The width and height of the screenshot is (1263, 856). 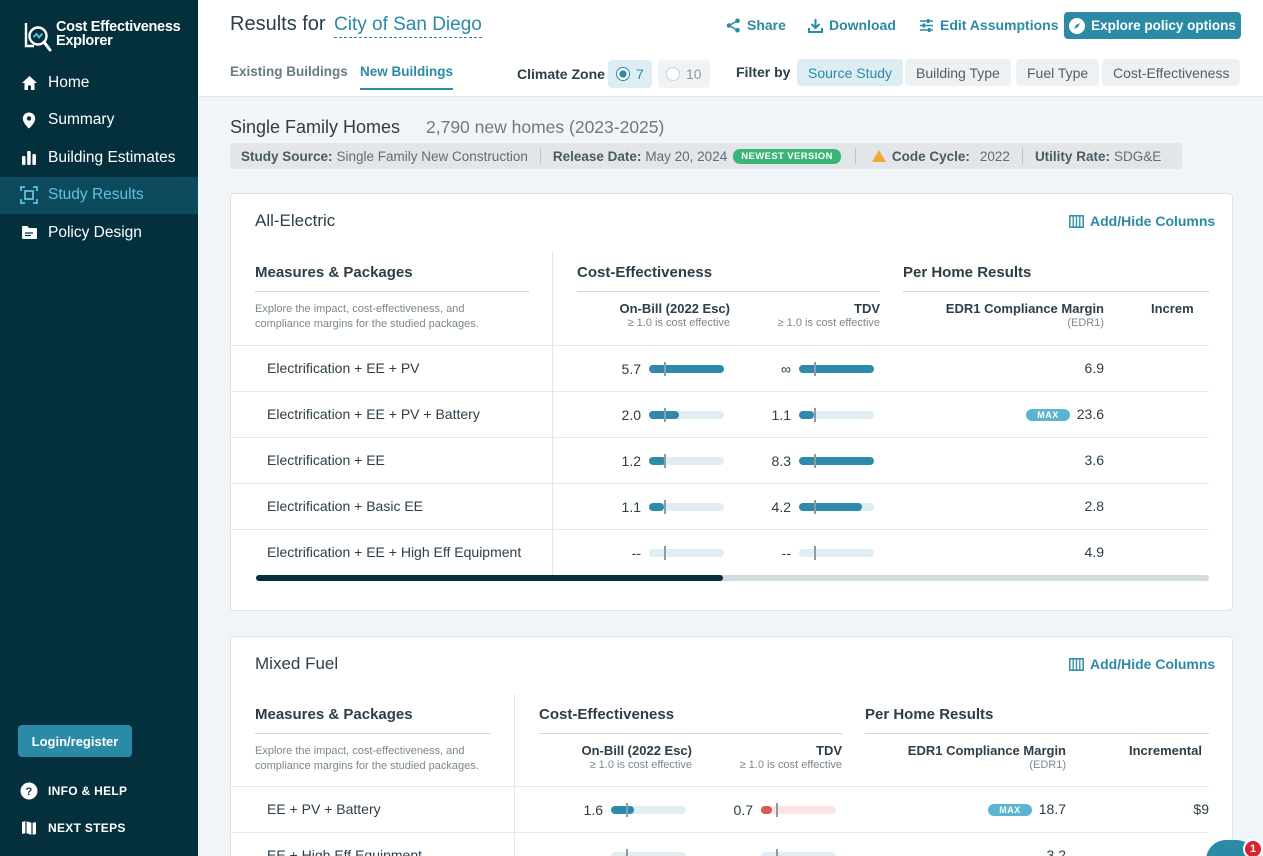 What do you see at coordinates (1052, 809) in the screenshot?
I see `edr-value: 18.7` at bounding box center [1052, 809].